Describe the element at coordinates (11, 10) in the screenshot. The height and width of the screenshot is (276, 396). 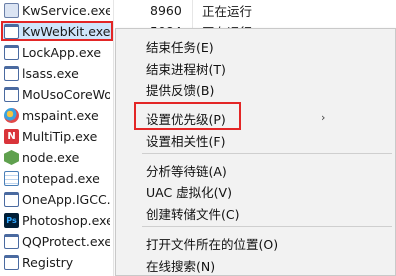
I see `service-icon` at that location.